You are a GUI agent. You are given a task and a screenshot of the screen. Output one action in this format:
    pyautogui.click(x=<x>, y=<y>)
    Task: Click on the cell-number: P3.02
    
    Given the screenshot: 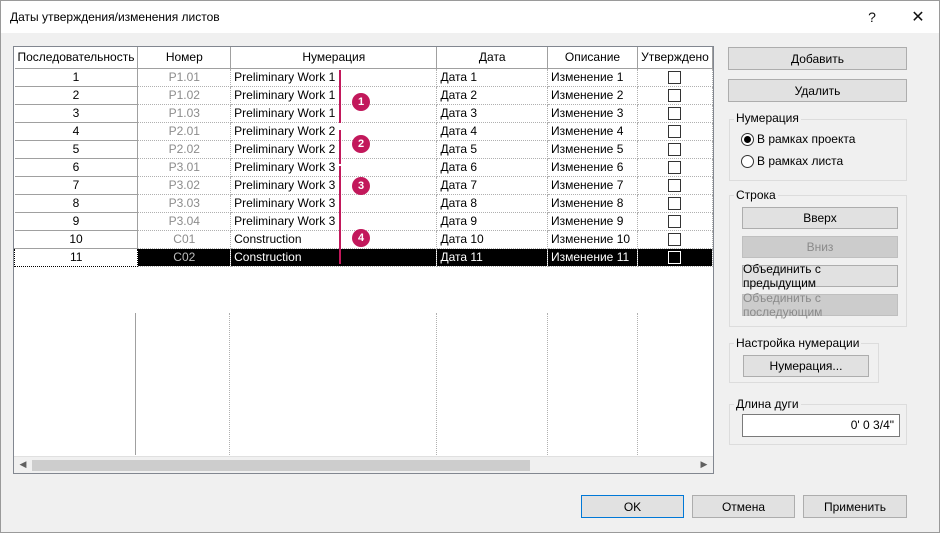 What is the action you would take?
    pyautogui.click(x=184, y=185)
    